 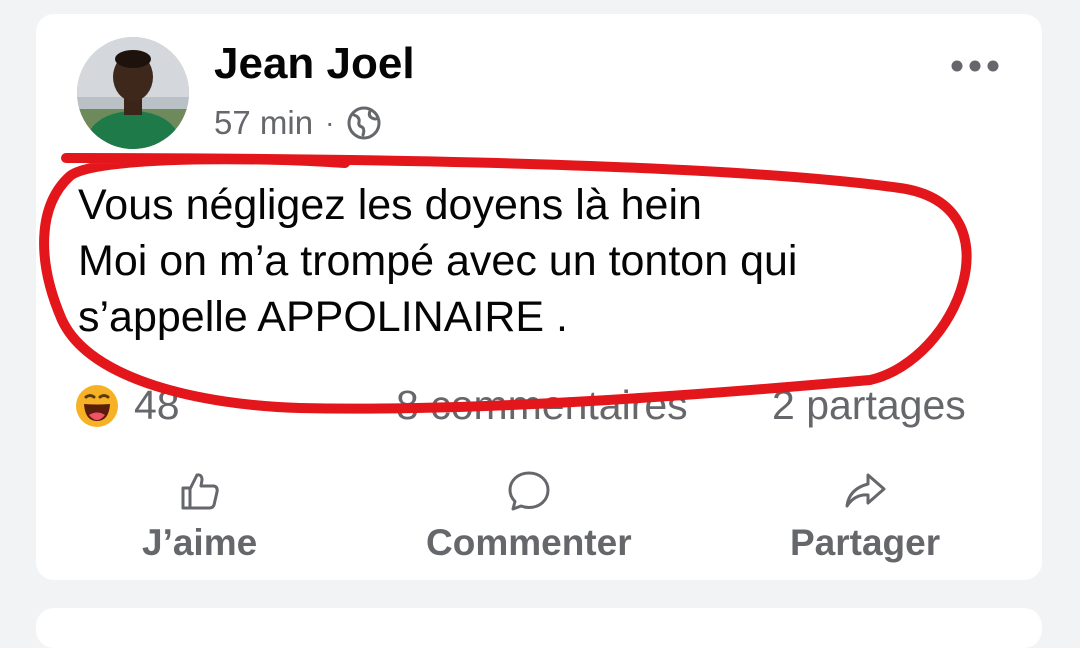 What do you see at coordinates (869, 405) in the screenshot?
I see `share-count: 2 partages` at bounding box center [869, 405].